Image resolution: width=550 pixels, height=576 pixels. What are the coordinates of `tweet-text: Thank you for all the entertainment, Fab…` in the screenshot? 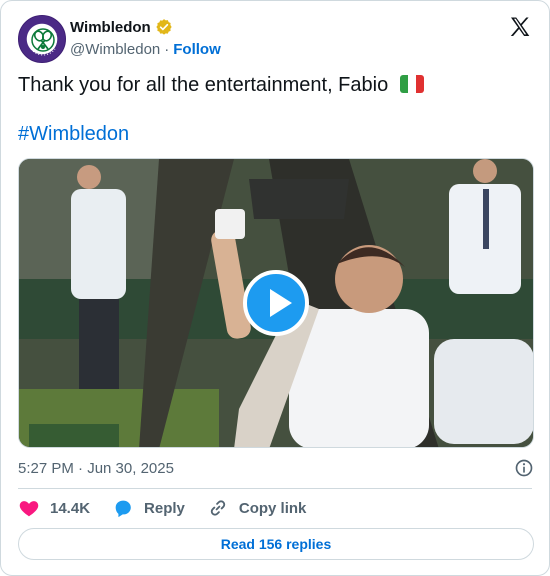 It's located at (276, 85).